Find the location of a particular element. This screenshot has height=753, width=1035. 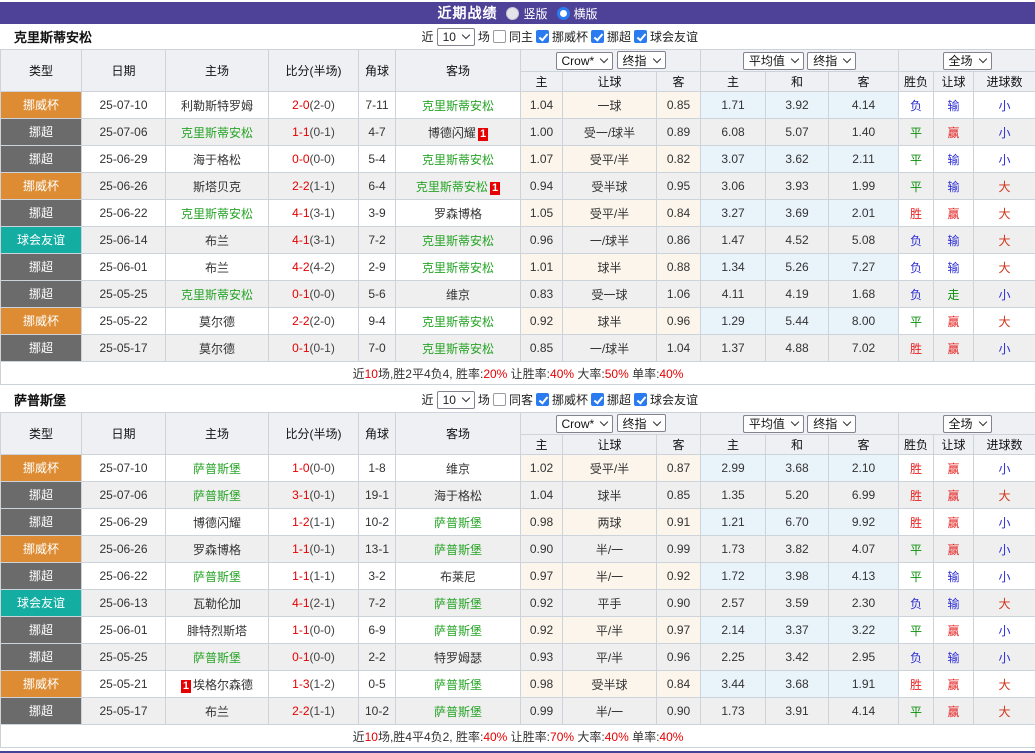

vertical-layout-radio: 竖版 is located at coordinates (526, 13).